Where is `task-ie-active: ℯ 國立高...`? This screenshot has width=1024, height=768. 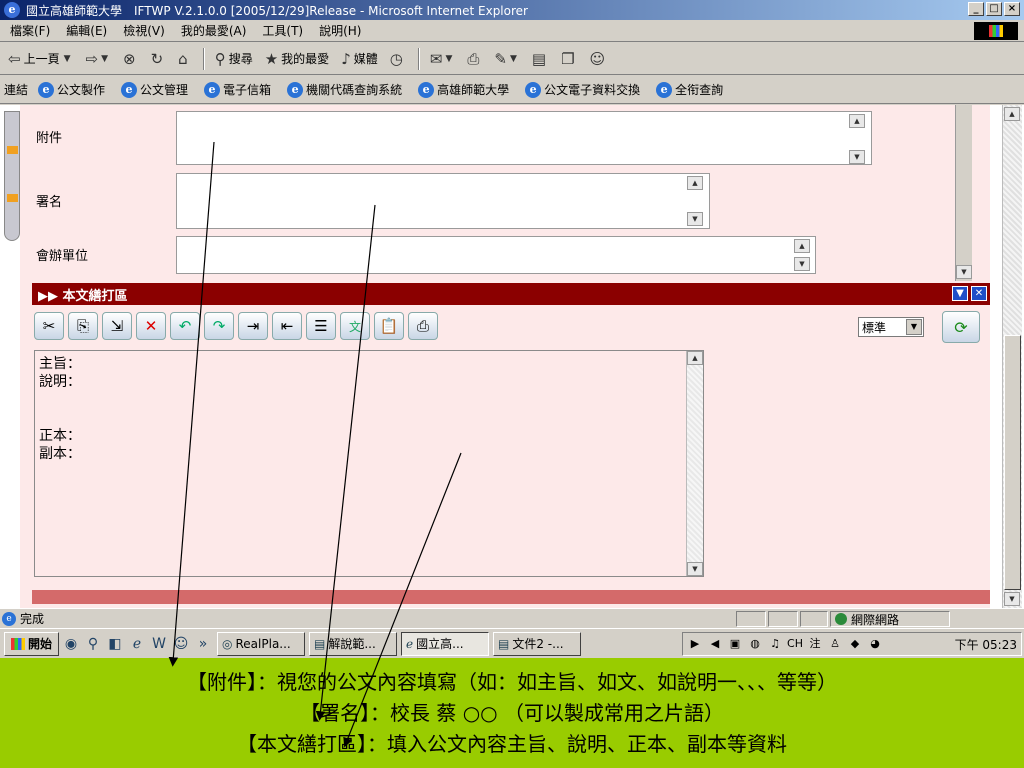 task-ie-active: ℯ 國立高... is located at coordinates (445, 643).